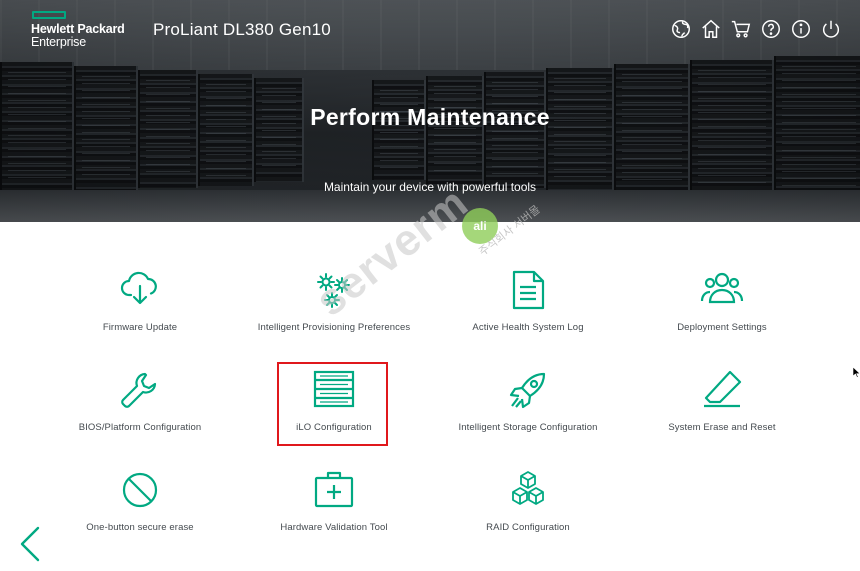  I want to click on tile-label: Deployment Settings, so click(722, 327).